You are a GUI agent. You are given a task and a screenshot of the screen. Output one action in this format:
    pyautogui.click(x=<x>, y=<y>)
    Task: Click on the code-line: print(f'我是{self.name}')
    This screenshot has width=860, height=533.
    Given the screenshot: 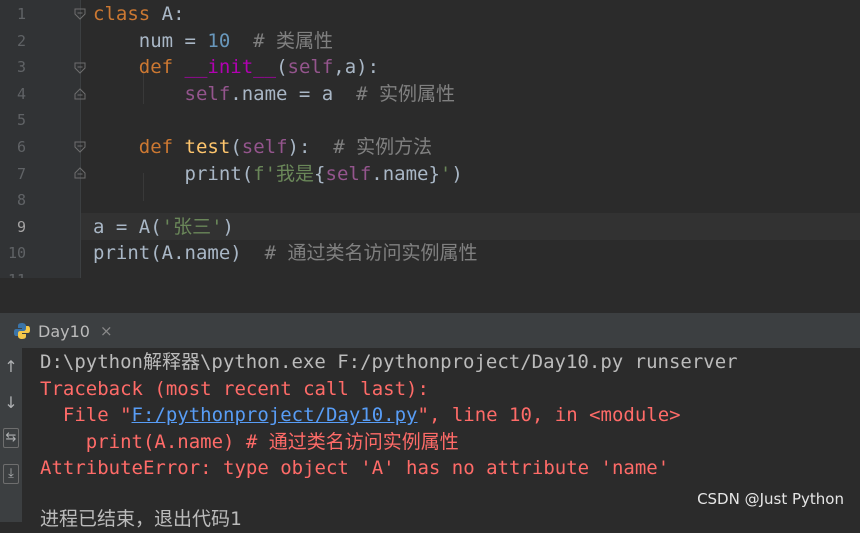 What is the action you would take?
    pyautogui.click(x=278, y=174)
    